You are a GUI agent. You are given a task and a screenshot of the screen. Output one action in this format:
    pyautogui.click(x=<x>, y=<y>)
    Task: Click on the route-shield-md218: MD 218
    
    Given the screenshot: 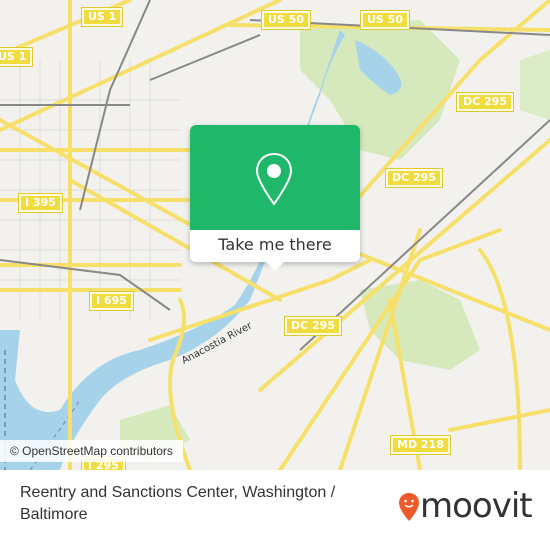 What is the action you would take?
    pyautogui.click(x=420, y=445)
    